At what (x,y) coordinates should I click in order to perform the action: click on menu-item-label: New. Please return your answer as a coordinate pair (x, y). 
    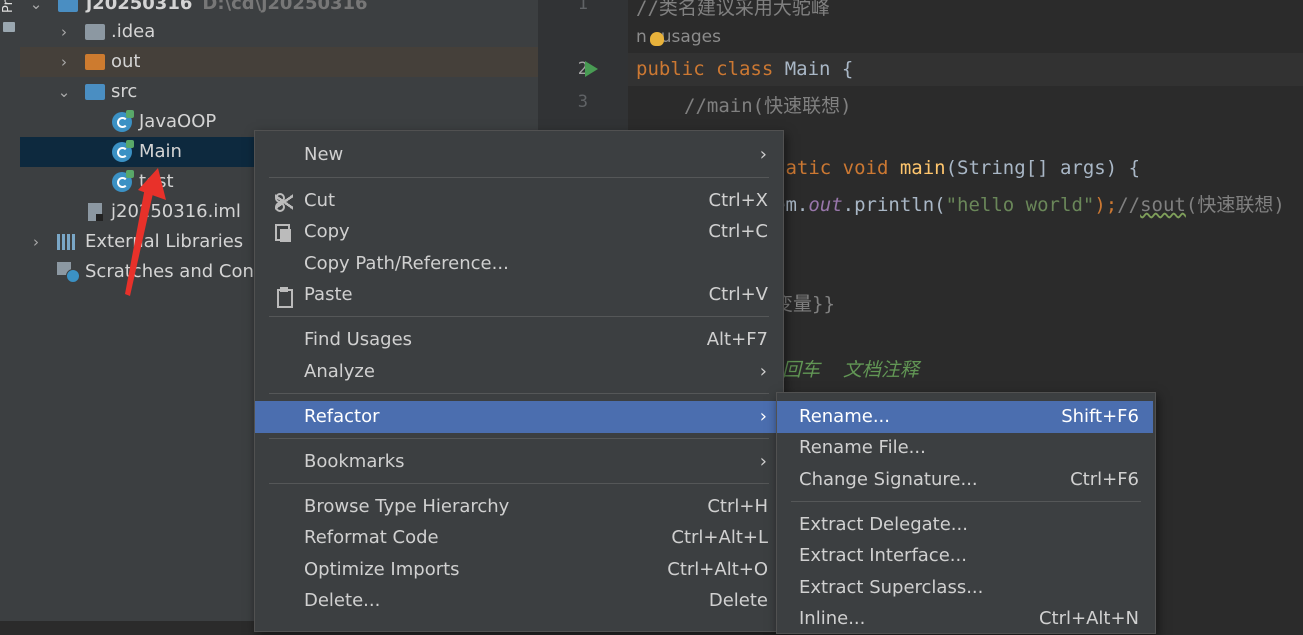
    Looking at the image, I should click on (324, 154).